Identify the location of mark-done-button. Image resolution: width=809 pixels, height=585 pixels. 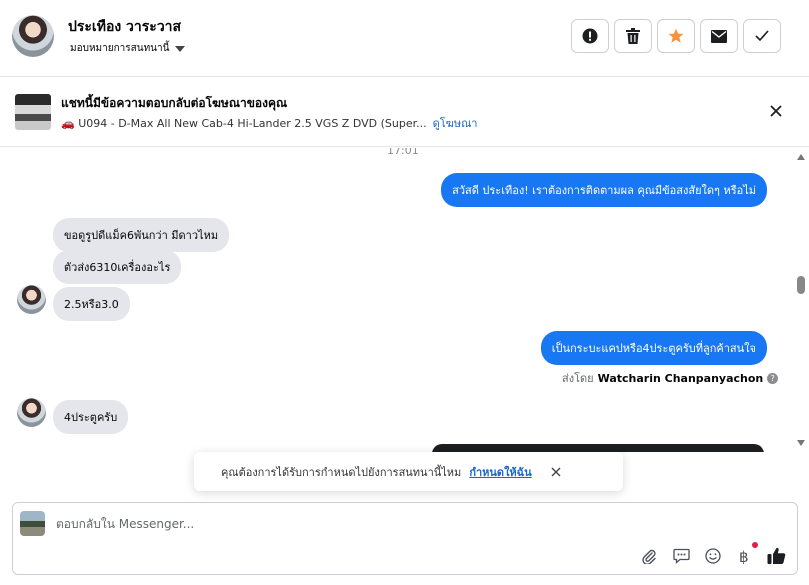
(762, 36).